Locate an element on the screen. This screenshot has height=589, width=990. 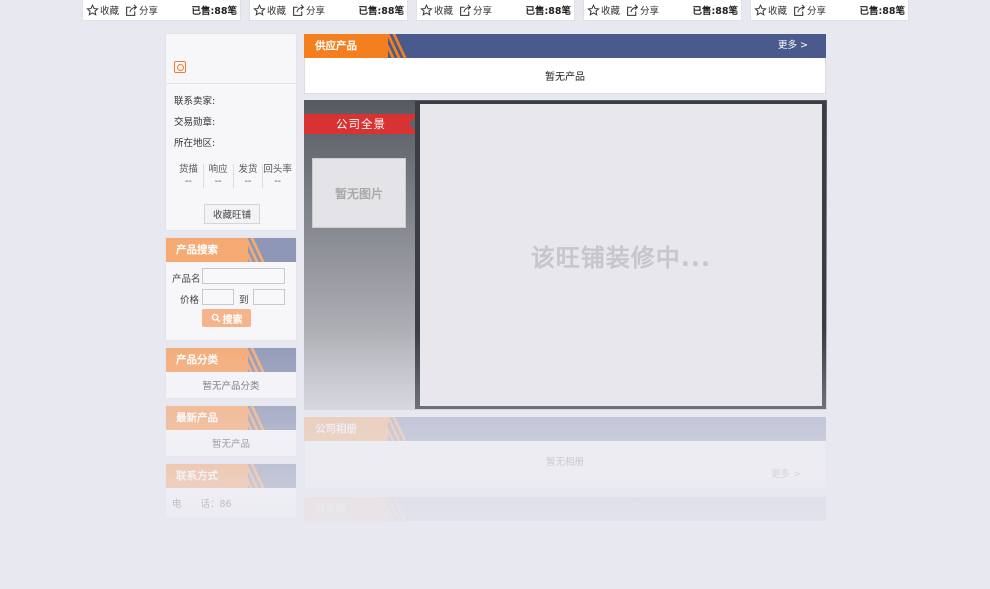
price-label: 价格 is located at coordinates (190, 300).